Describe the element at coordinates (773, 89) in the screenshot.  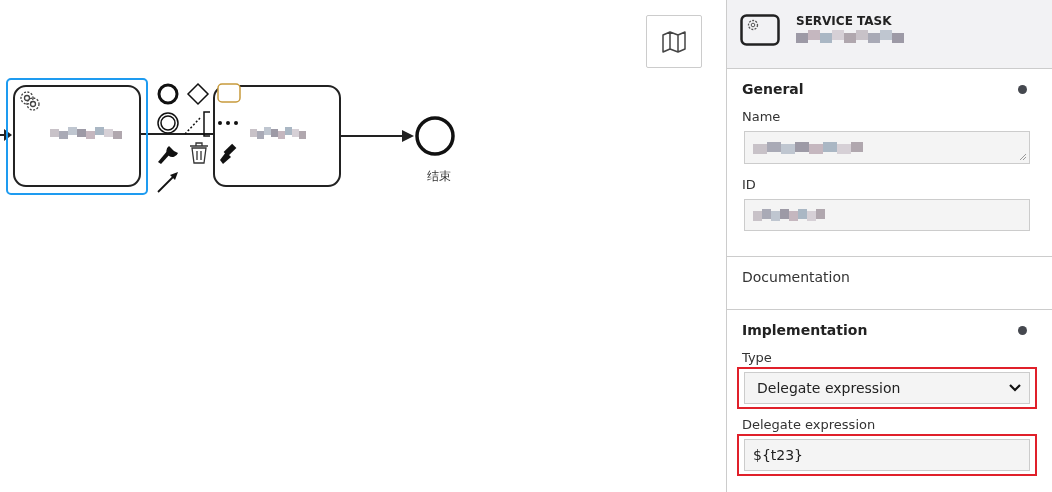
I see `group-title: General` at that location.